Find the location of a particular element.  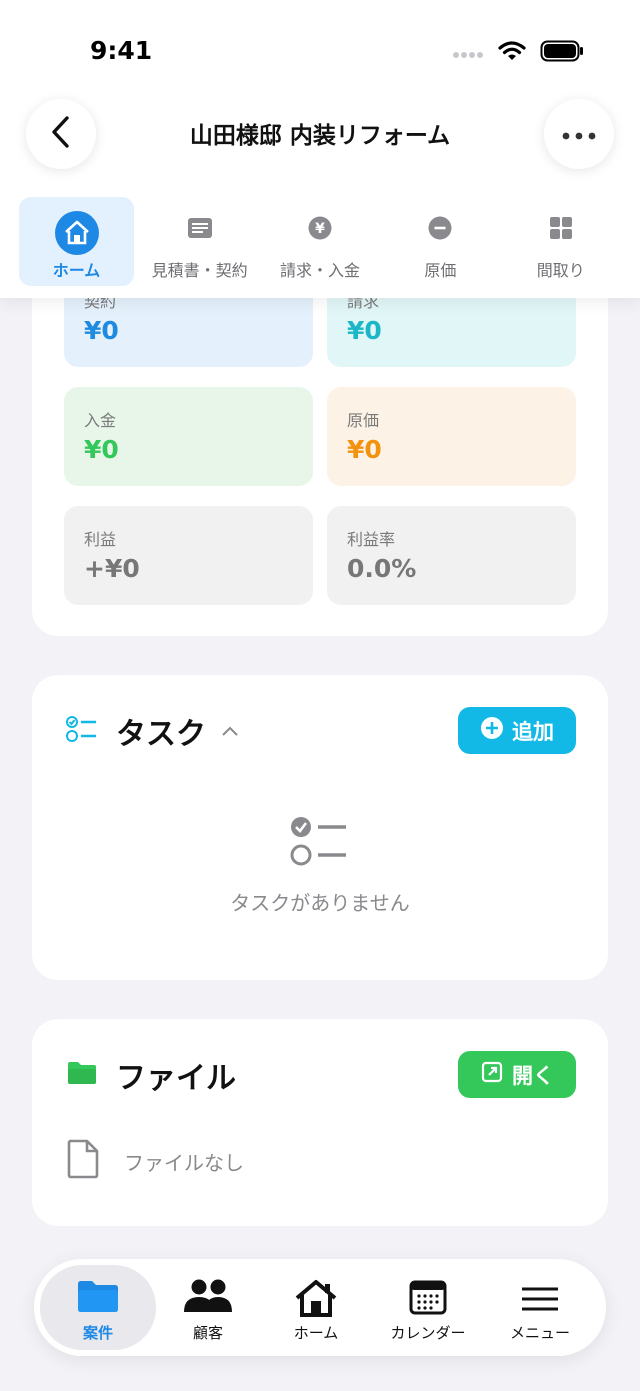

status-icons is located at coordinates (518, 53).